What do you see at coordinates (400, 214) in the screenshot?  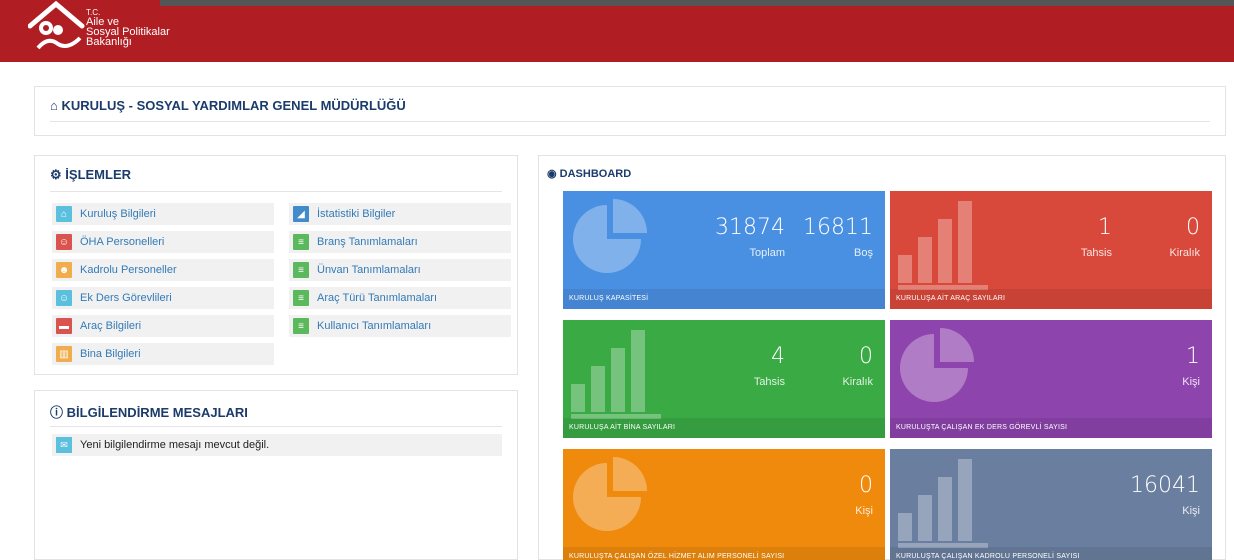 I see `menu-item-right-0: ◢ İstatistiki Bilgiler` at bounding box center [400, 214].